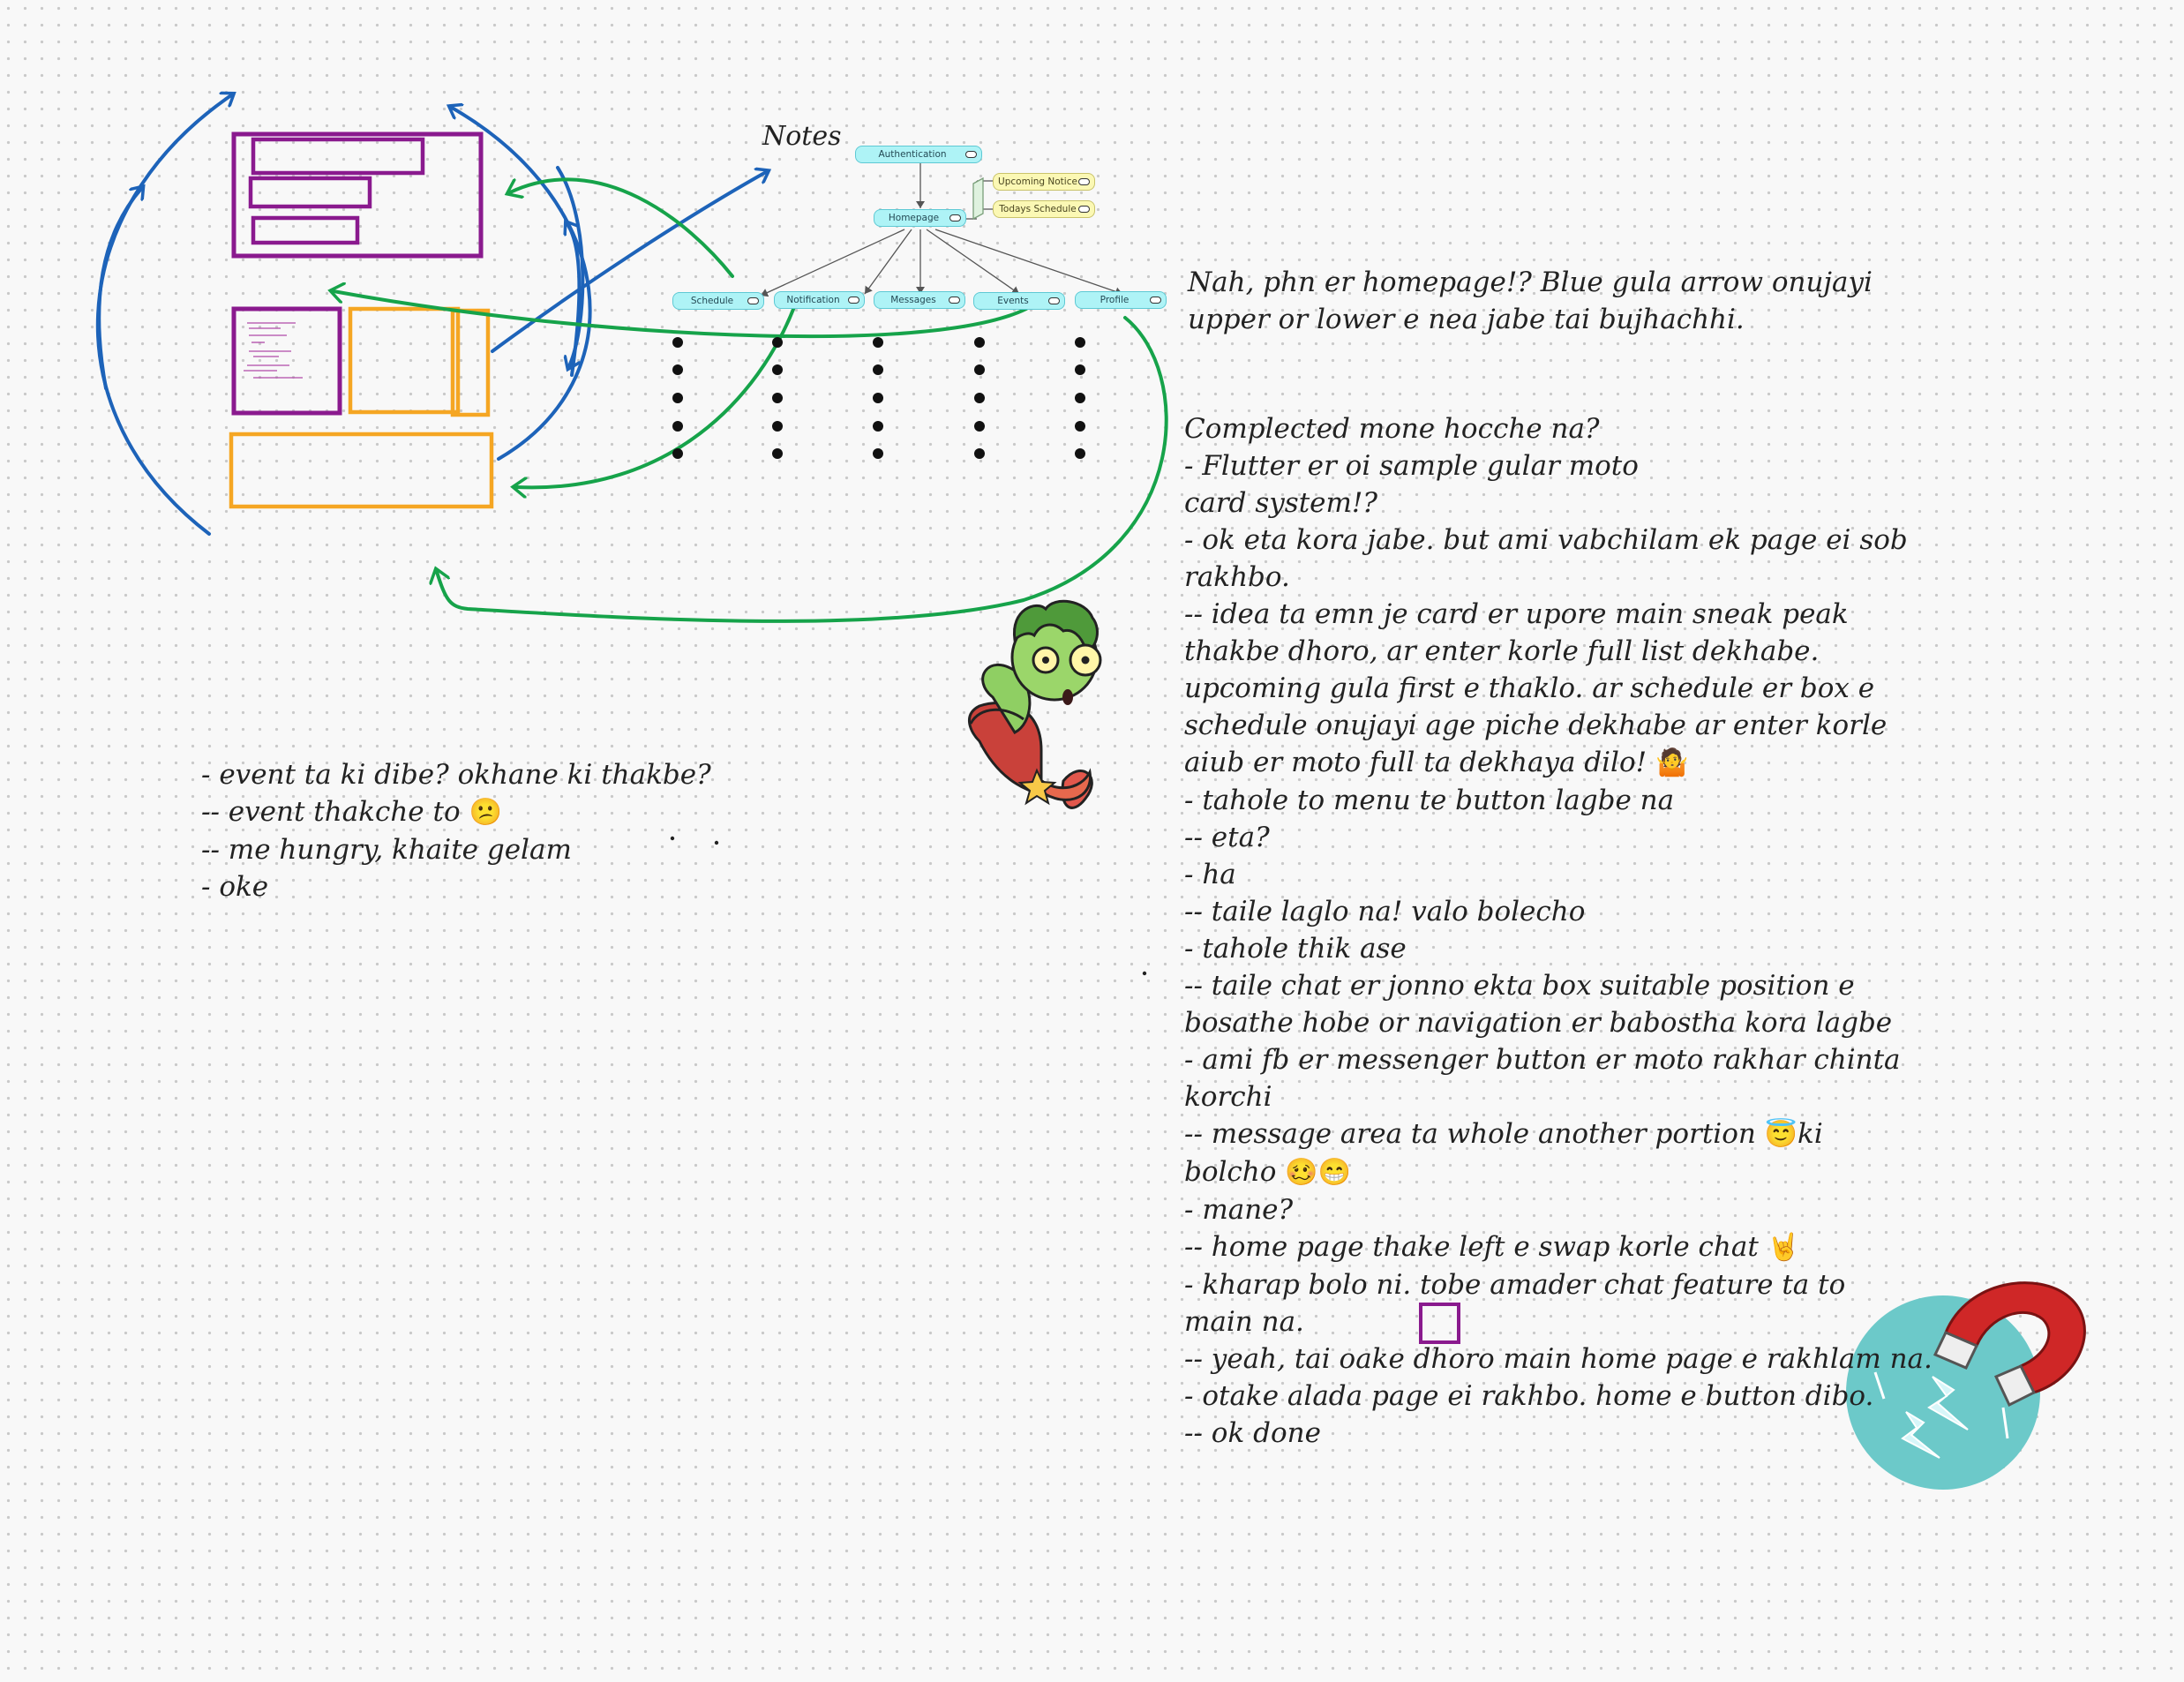  Describe the element at coordinates (331, 812) in the screenshot. I see `note-text: -- event thakche to` at that location.